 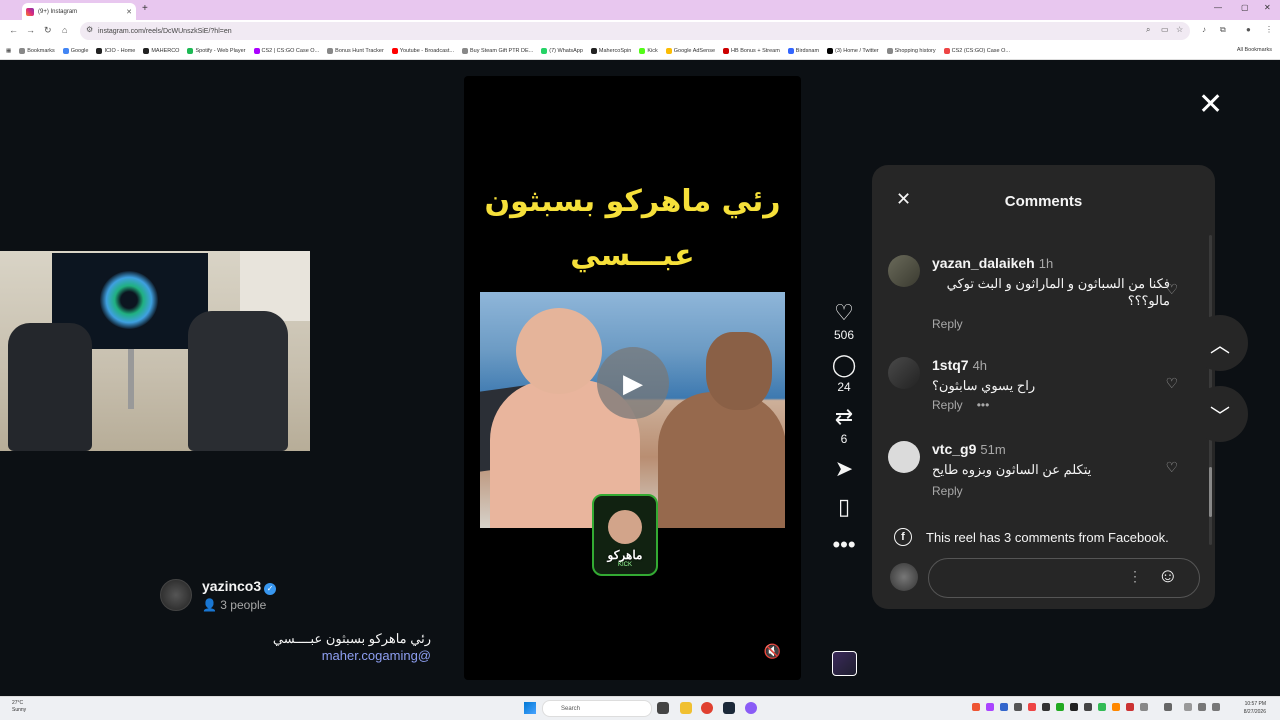 What do you see at coordinates (115, 50) in the screenshot?
I see `bookmark-item: ICIO - Home` at bounding box center [115, 50].